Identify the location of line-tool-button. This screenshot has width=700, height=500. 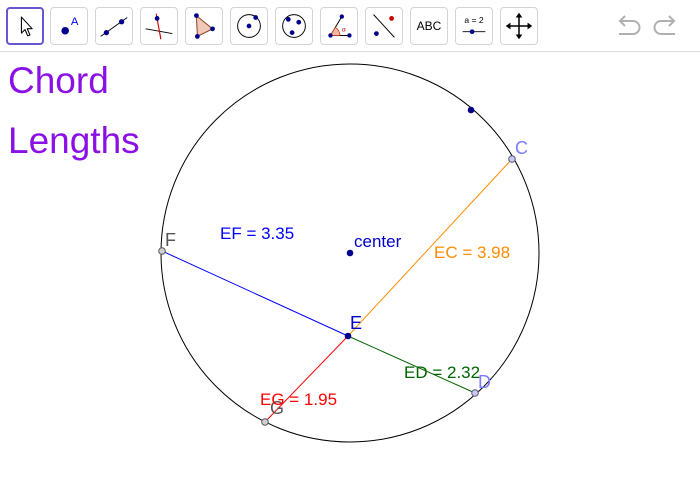
(114, 26).